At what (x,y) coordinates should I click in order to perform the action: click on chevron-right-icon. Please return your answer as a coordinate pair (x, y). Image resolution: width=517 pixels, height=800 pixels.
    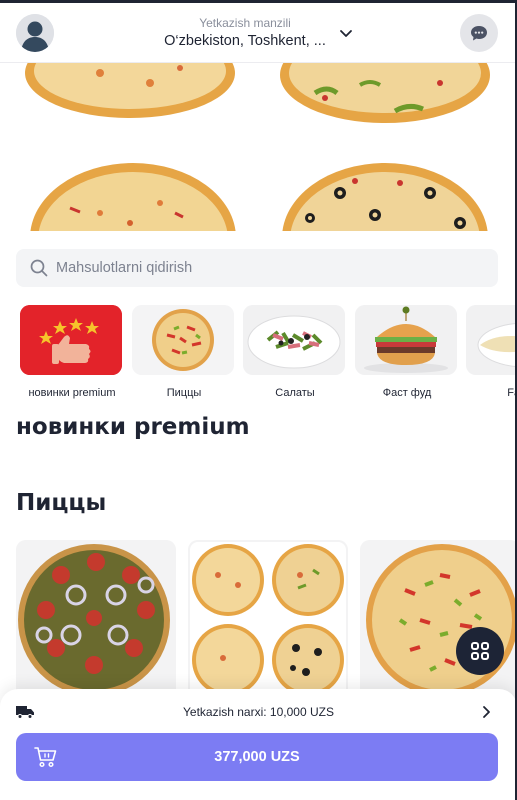
    Looking at the image, I should click on (486, 712).